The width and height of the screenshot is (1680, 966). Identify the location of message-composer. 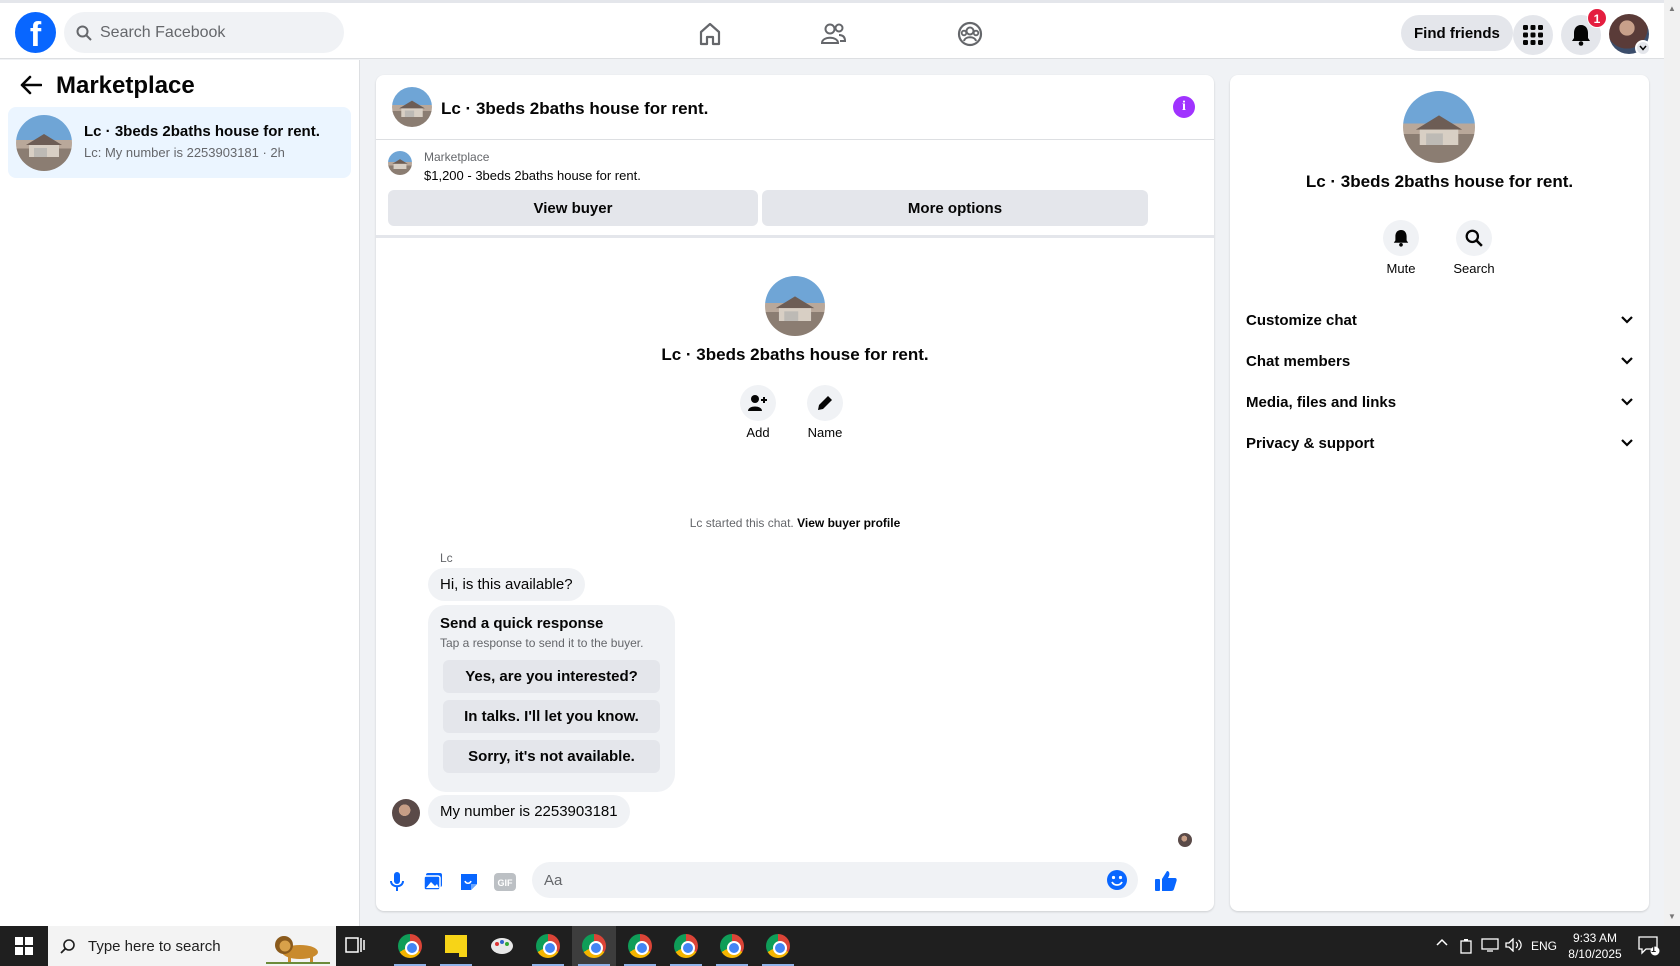
(835, 880).